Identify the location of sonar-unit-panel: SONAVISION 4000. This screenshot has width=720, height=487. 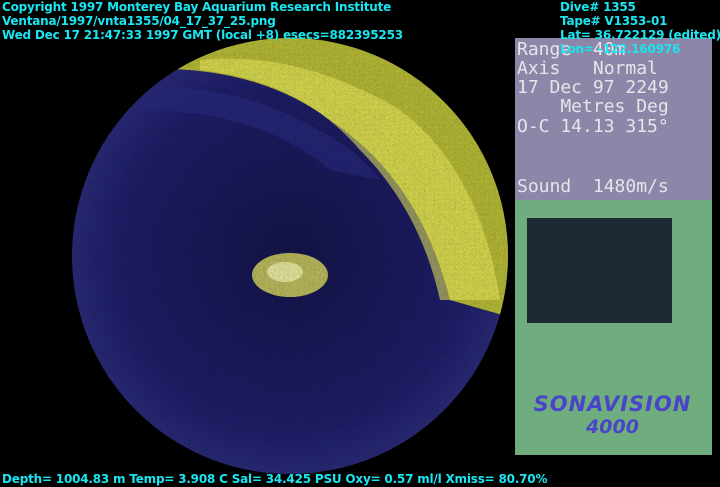
(613, 327).